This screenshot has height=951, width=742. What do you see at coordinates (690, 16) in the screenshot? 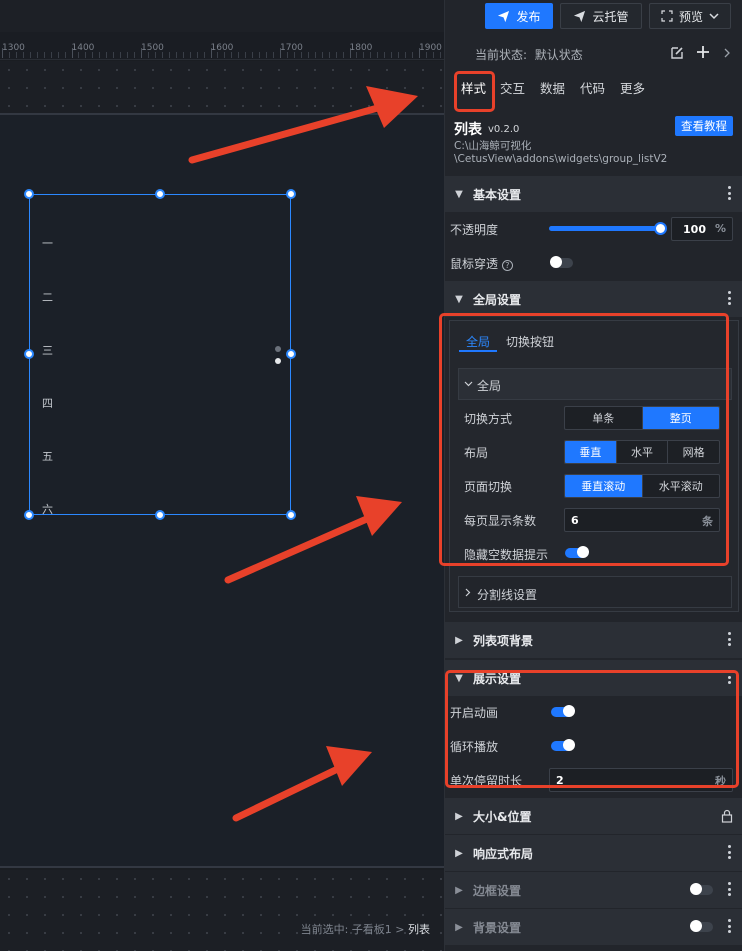
I see `preview-button: 预览` at bounding box center [690, 16].